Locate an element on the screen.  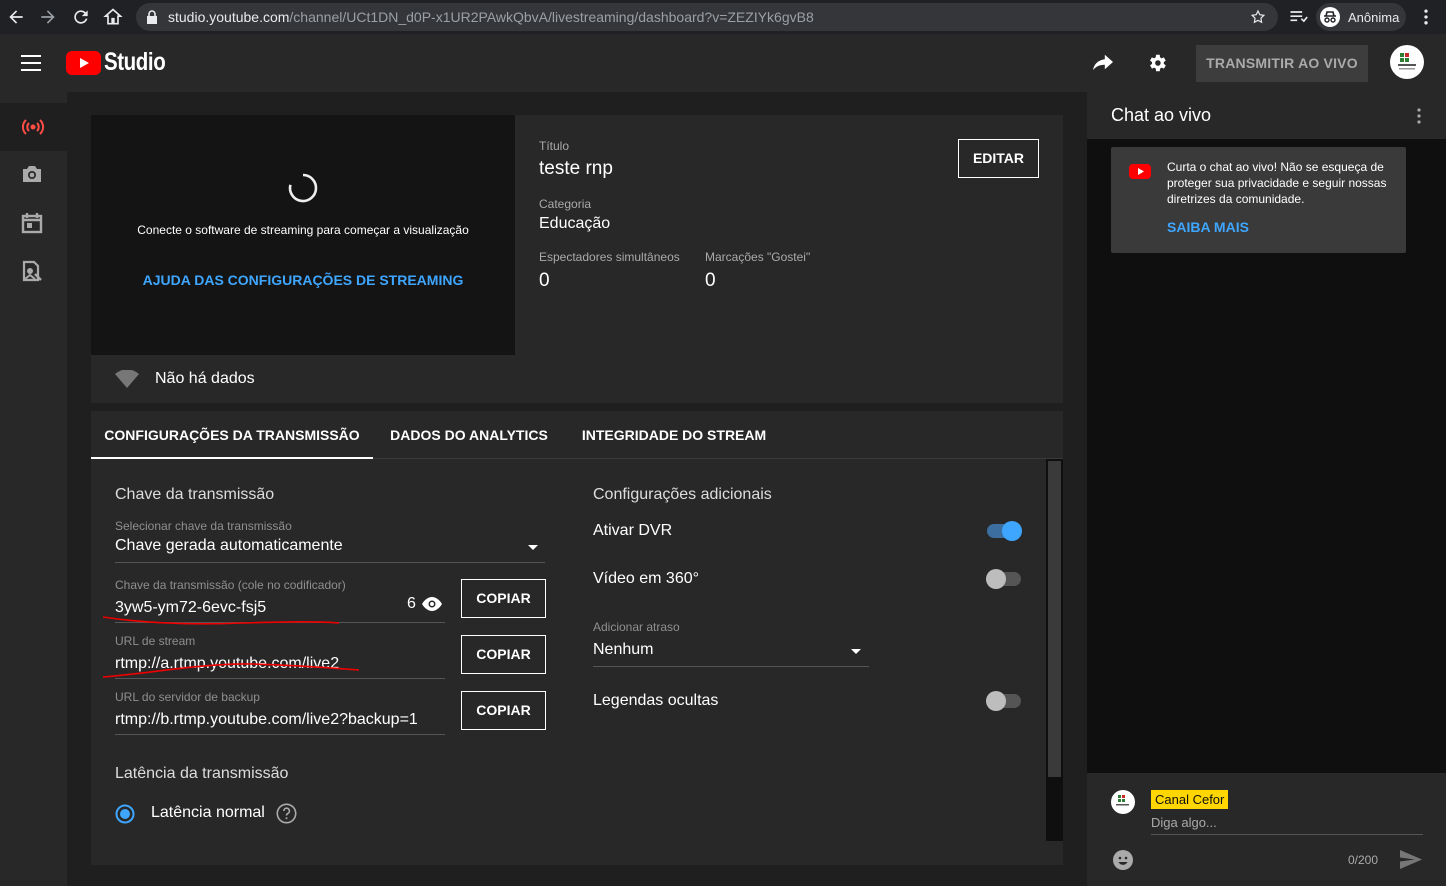
nav-webcam is located at coordinates (33, 175).